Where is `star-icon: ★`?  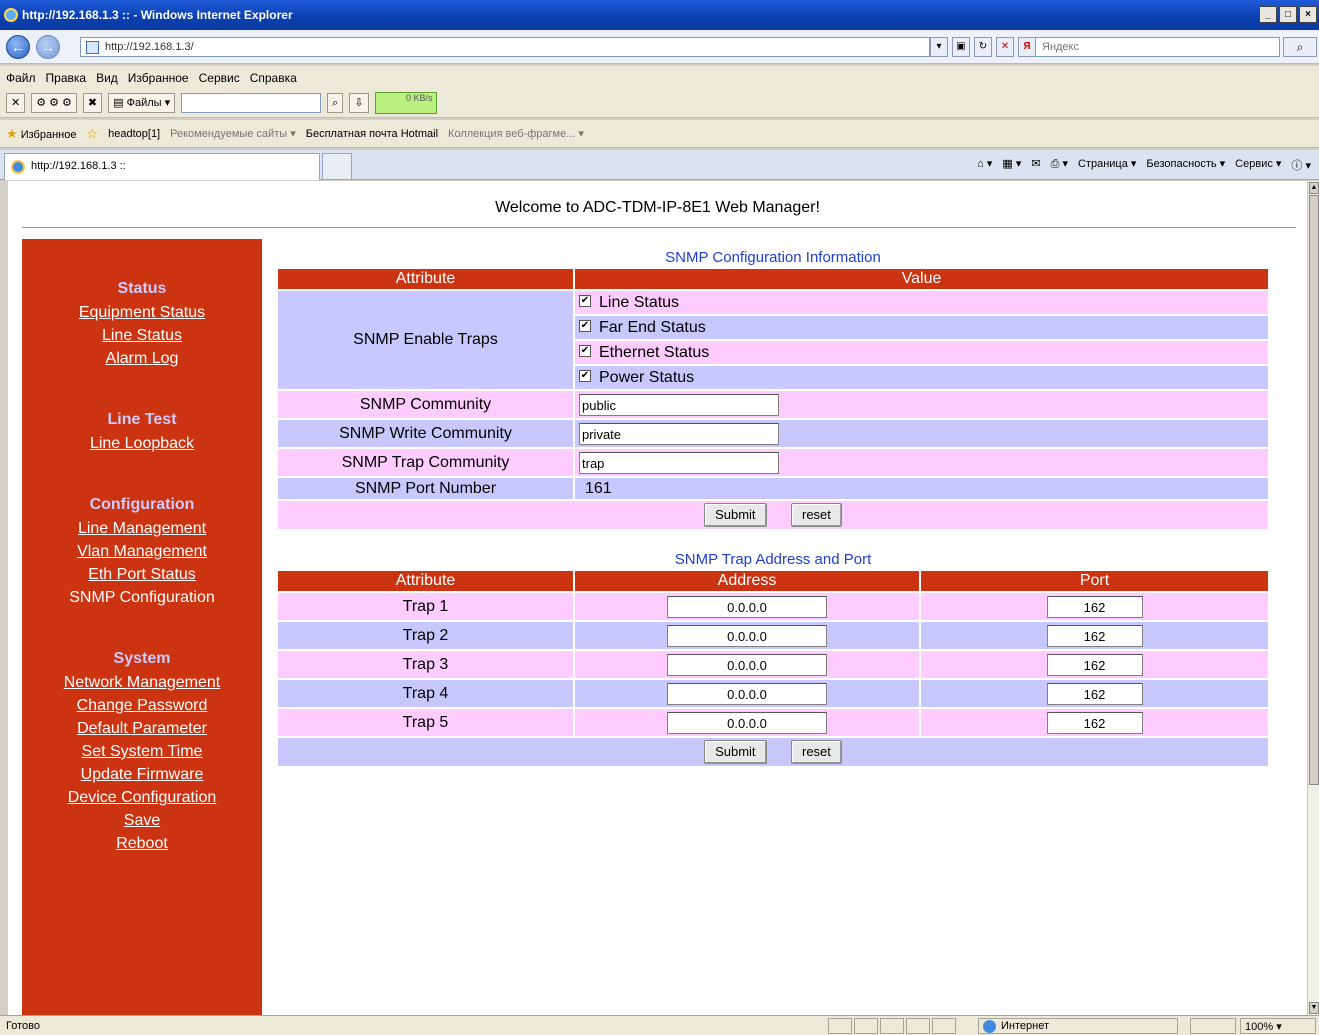
star-icon: ★ is located at coordinates (12, 133).